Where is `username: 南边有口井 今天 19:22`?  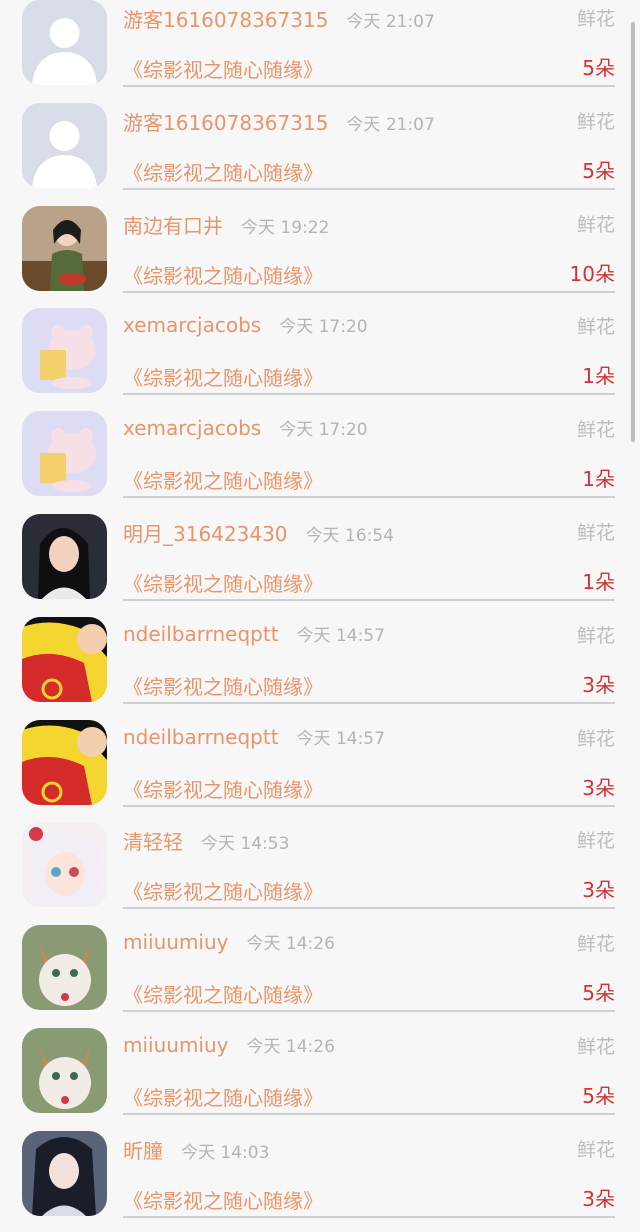 username: 南边有口井 今天 19:22 is located at coordinates (226, 224).